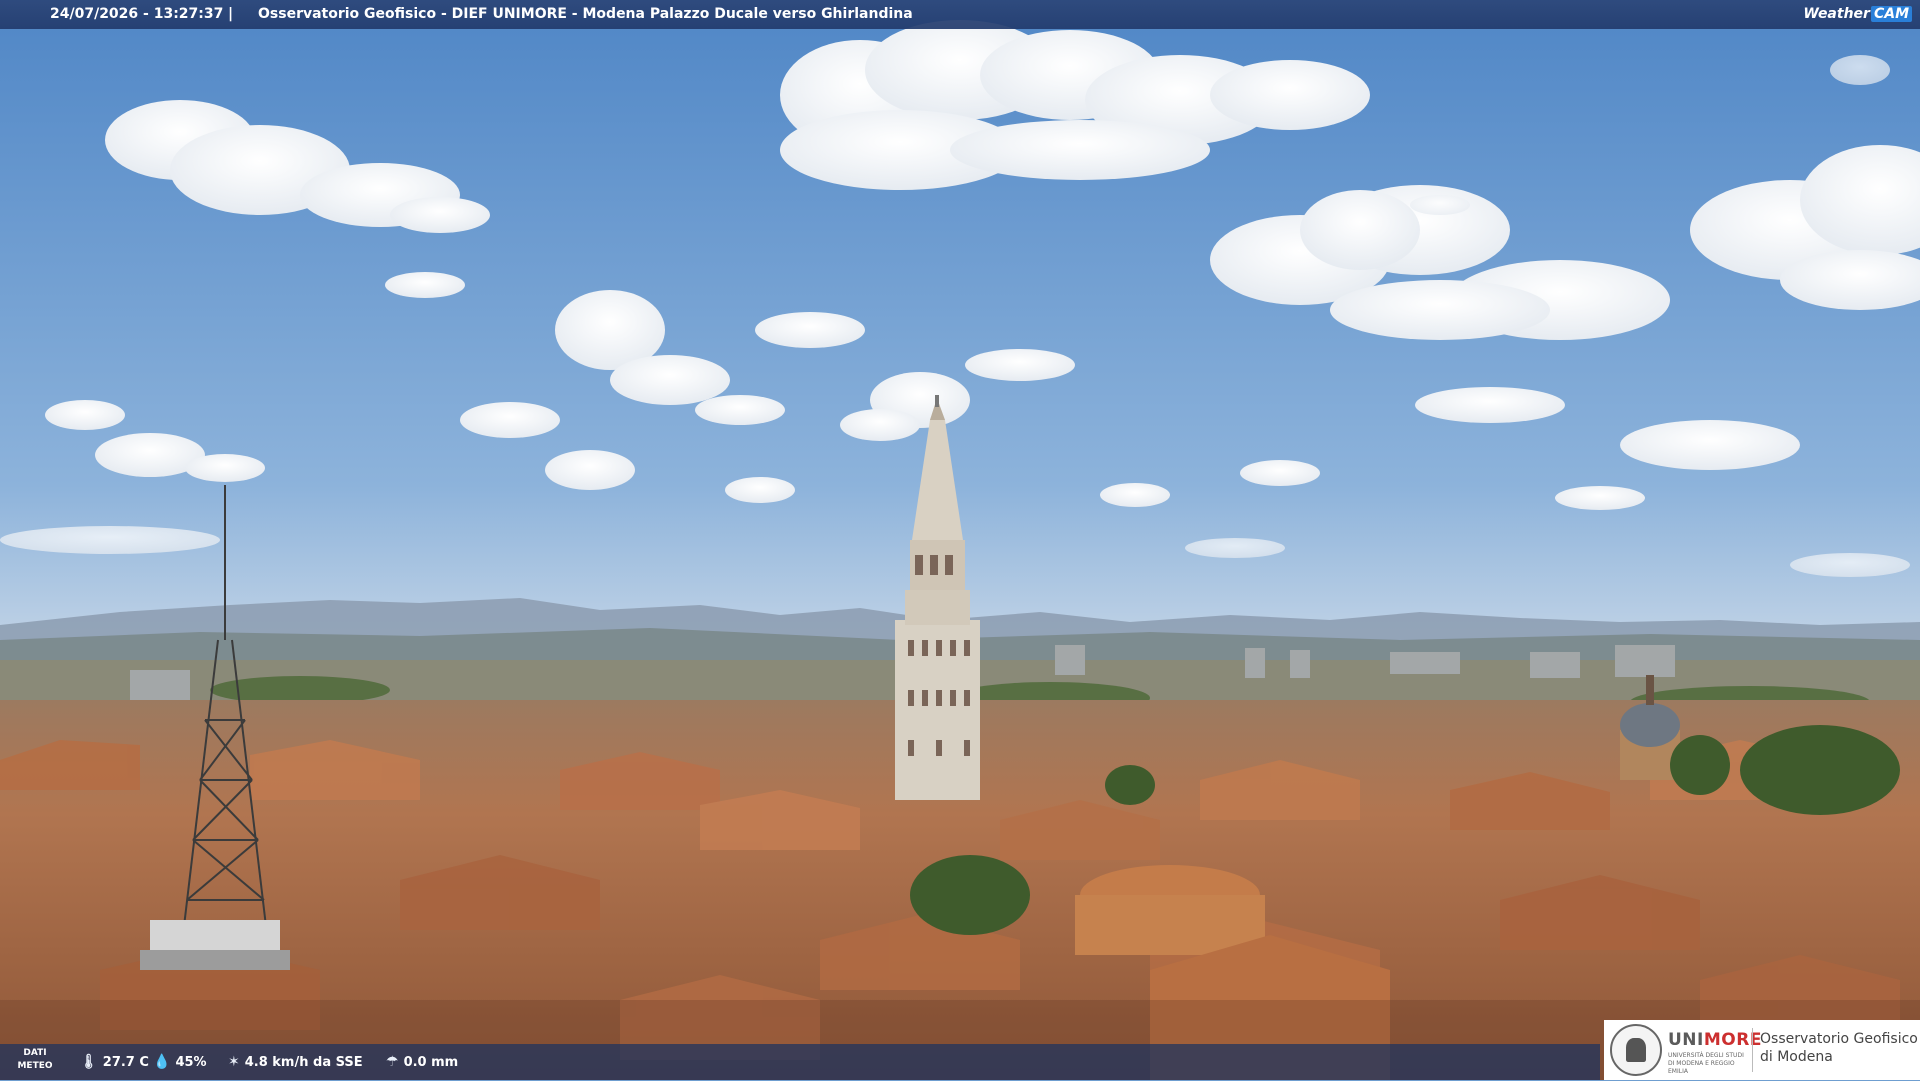 This screenshot has width=1920, height=1081. What do you see at coordinates (35, 1059) in the screenshot?
I see `weather-data-label: DATI METEO` at bounding box center [35, 1059].